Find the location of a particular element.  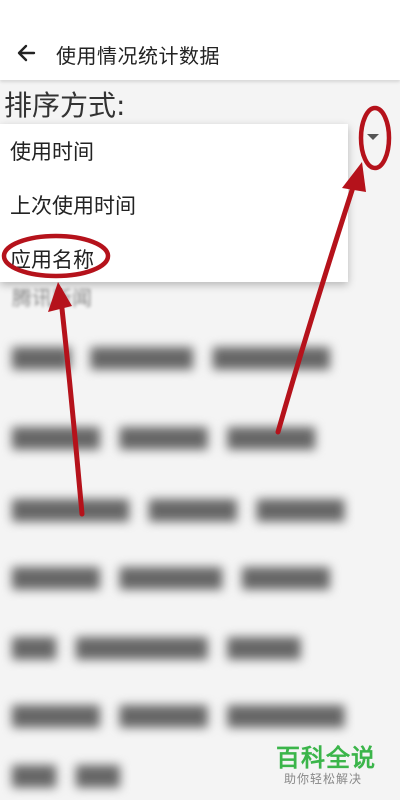

watermark-logo: 百科全说 助你轻松解决 is located at coordinates (330, 766).